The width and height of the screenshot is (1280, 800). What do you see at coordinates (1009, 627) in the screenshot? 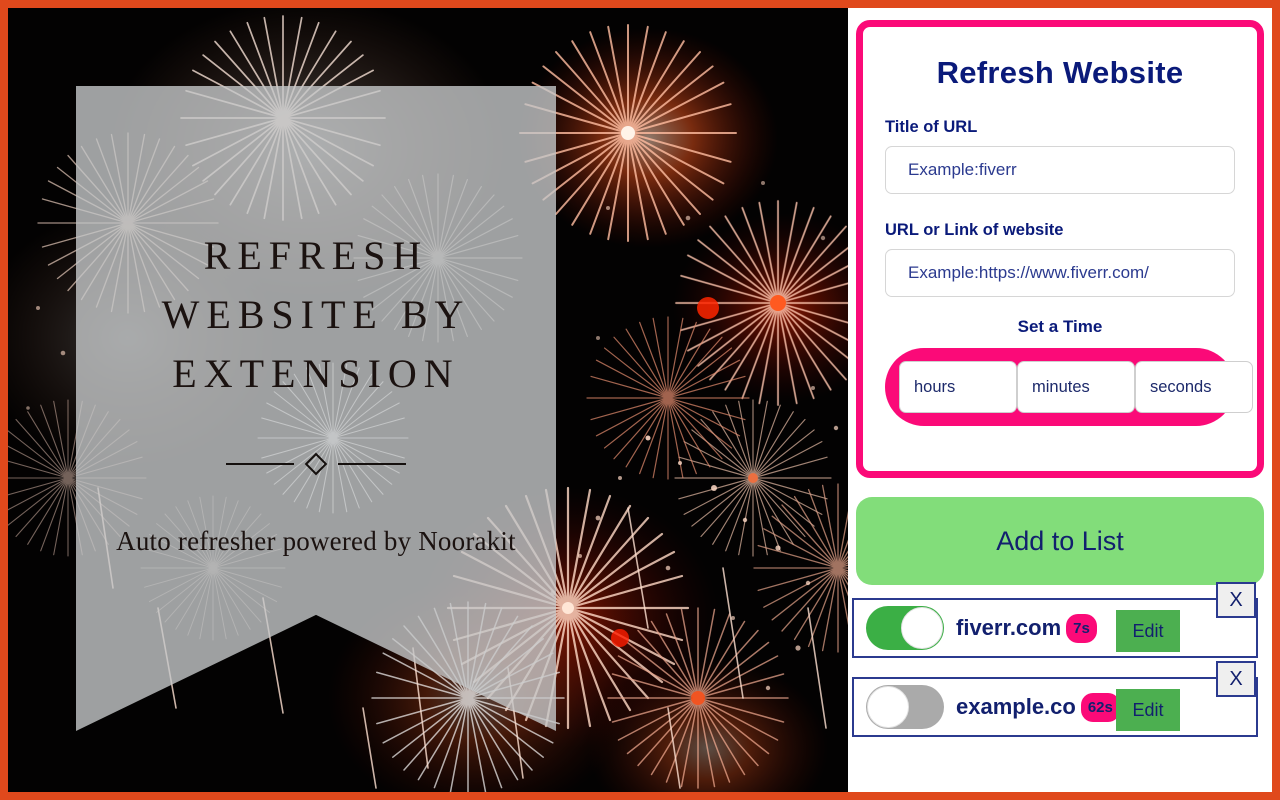
I see `list-item-name: fiverr.com` at bounding box center [1009, 627].